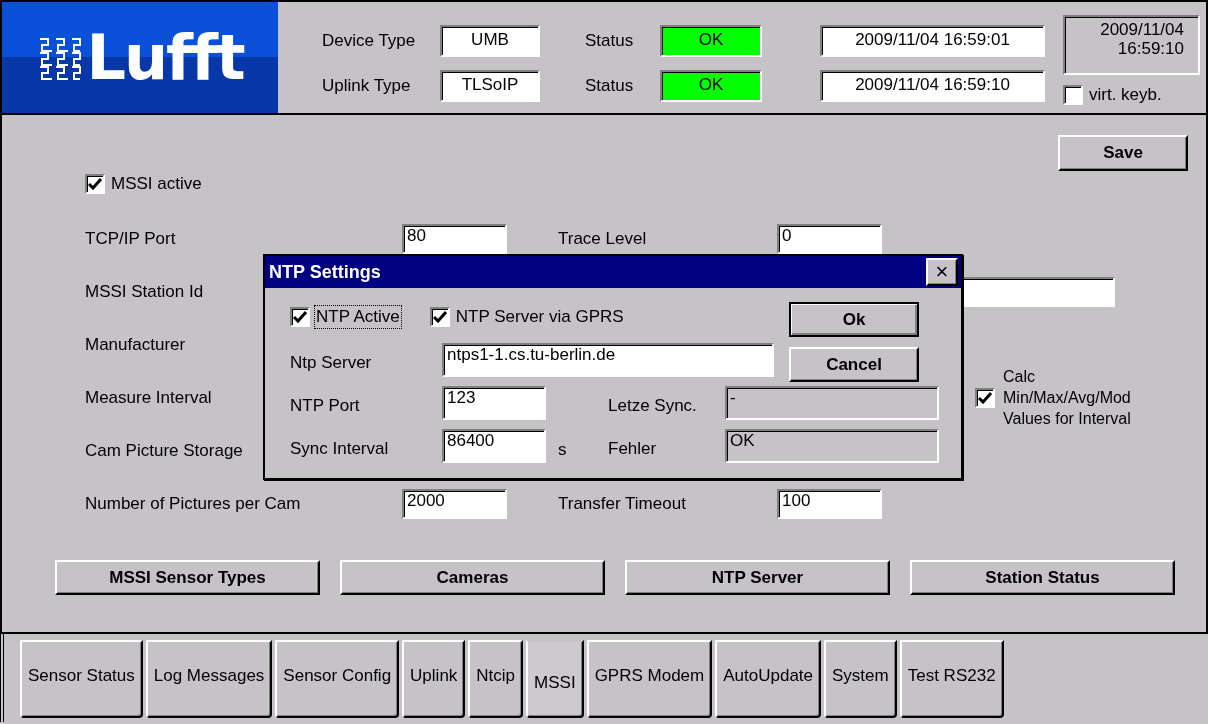  What do you see at coordinates (325, 406) in the screenshot?
I see `field-label: NTP Port` at bounding box center [325, 406].